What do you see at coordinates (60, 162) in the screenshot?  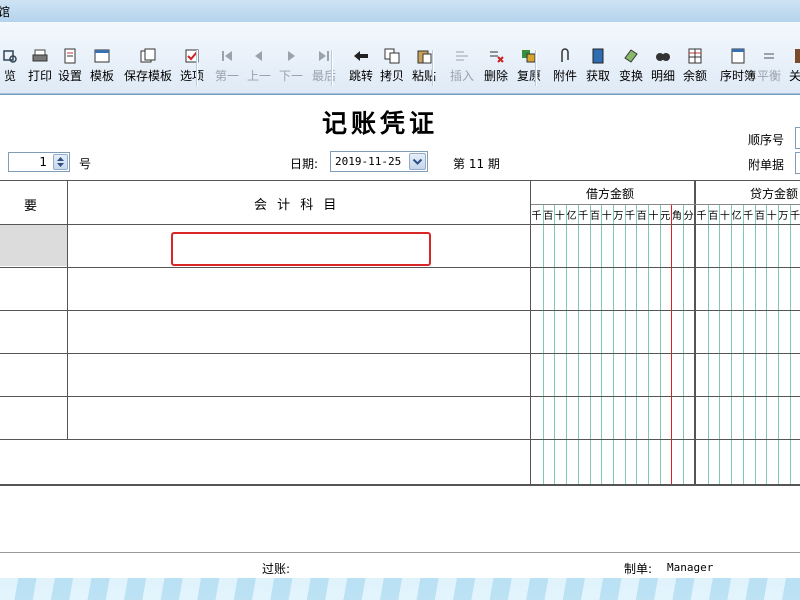 I see `spinner-arrows-icon` at bounding box center [60, 162].